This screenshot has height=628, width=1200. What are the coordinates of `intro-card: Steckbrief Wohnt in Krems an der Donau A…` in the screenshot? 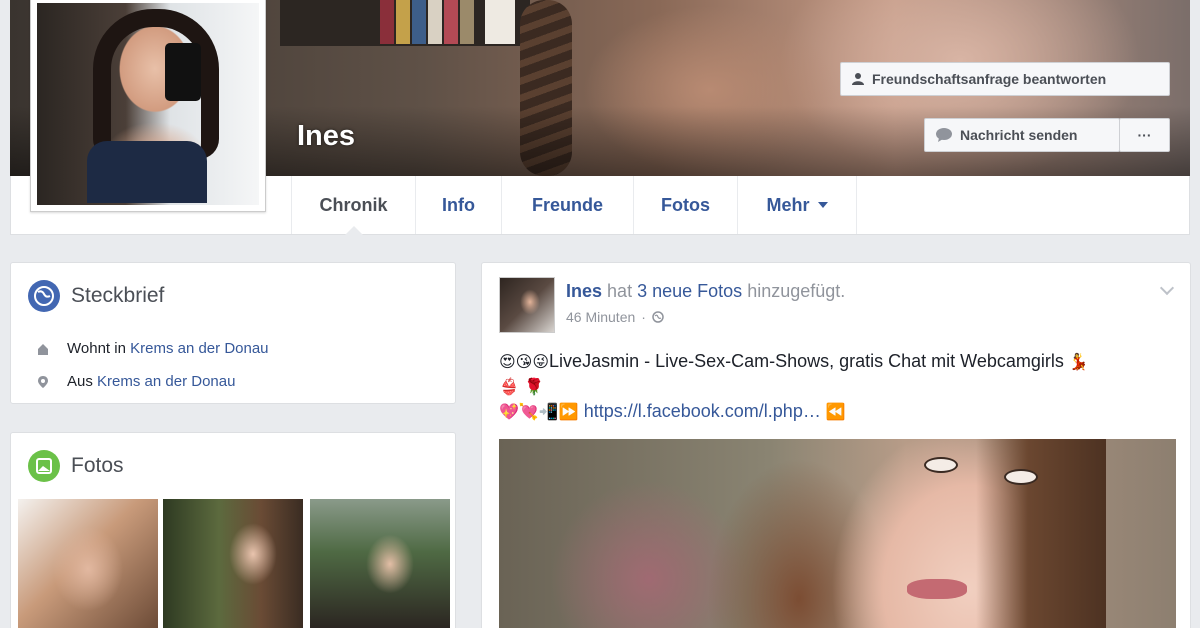 It's located at (233, 333).